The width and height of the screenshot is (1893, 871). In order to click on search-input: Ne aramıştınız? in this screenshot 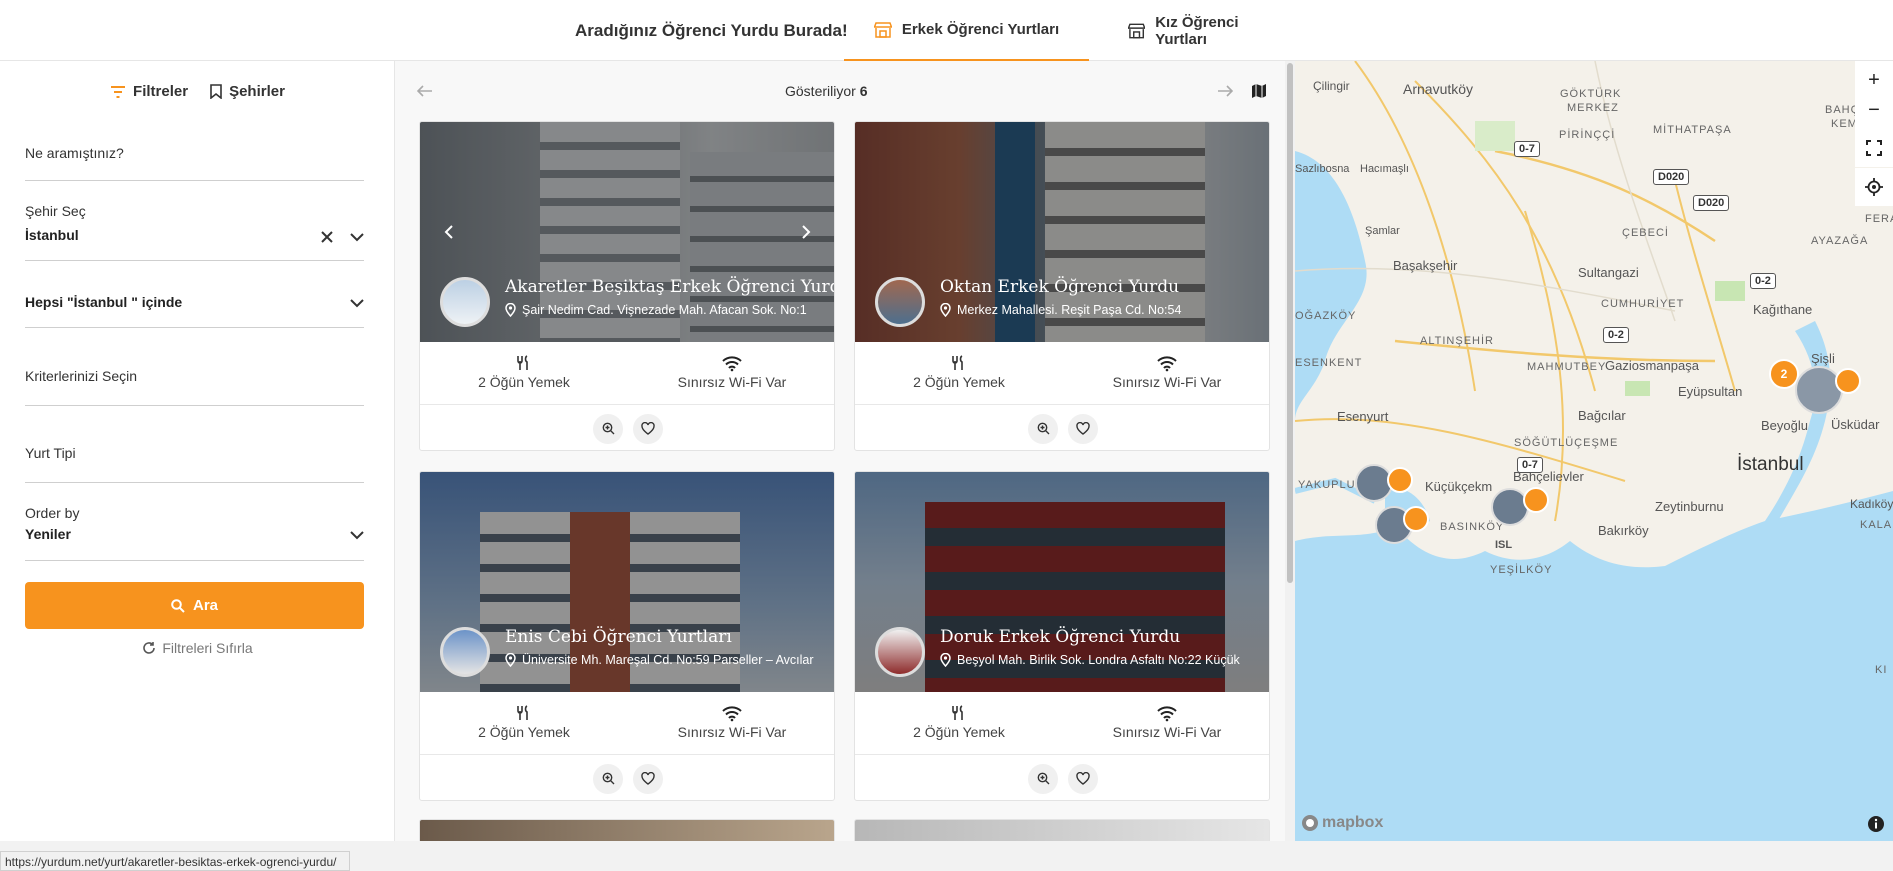, I will do `click(194, 156)`.